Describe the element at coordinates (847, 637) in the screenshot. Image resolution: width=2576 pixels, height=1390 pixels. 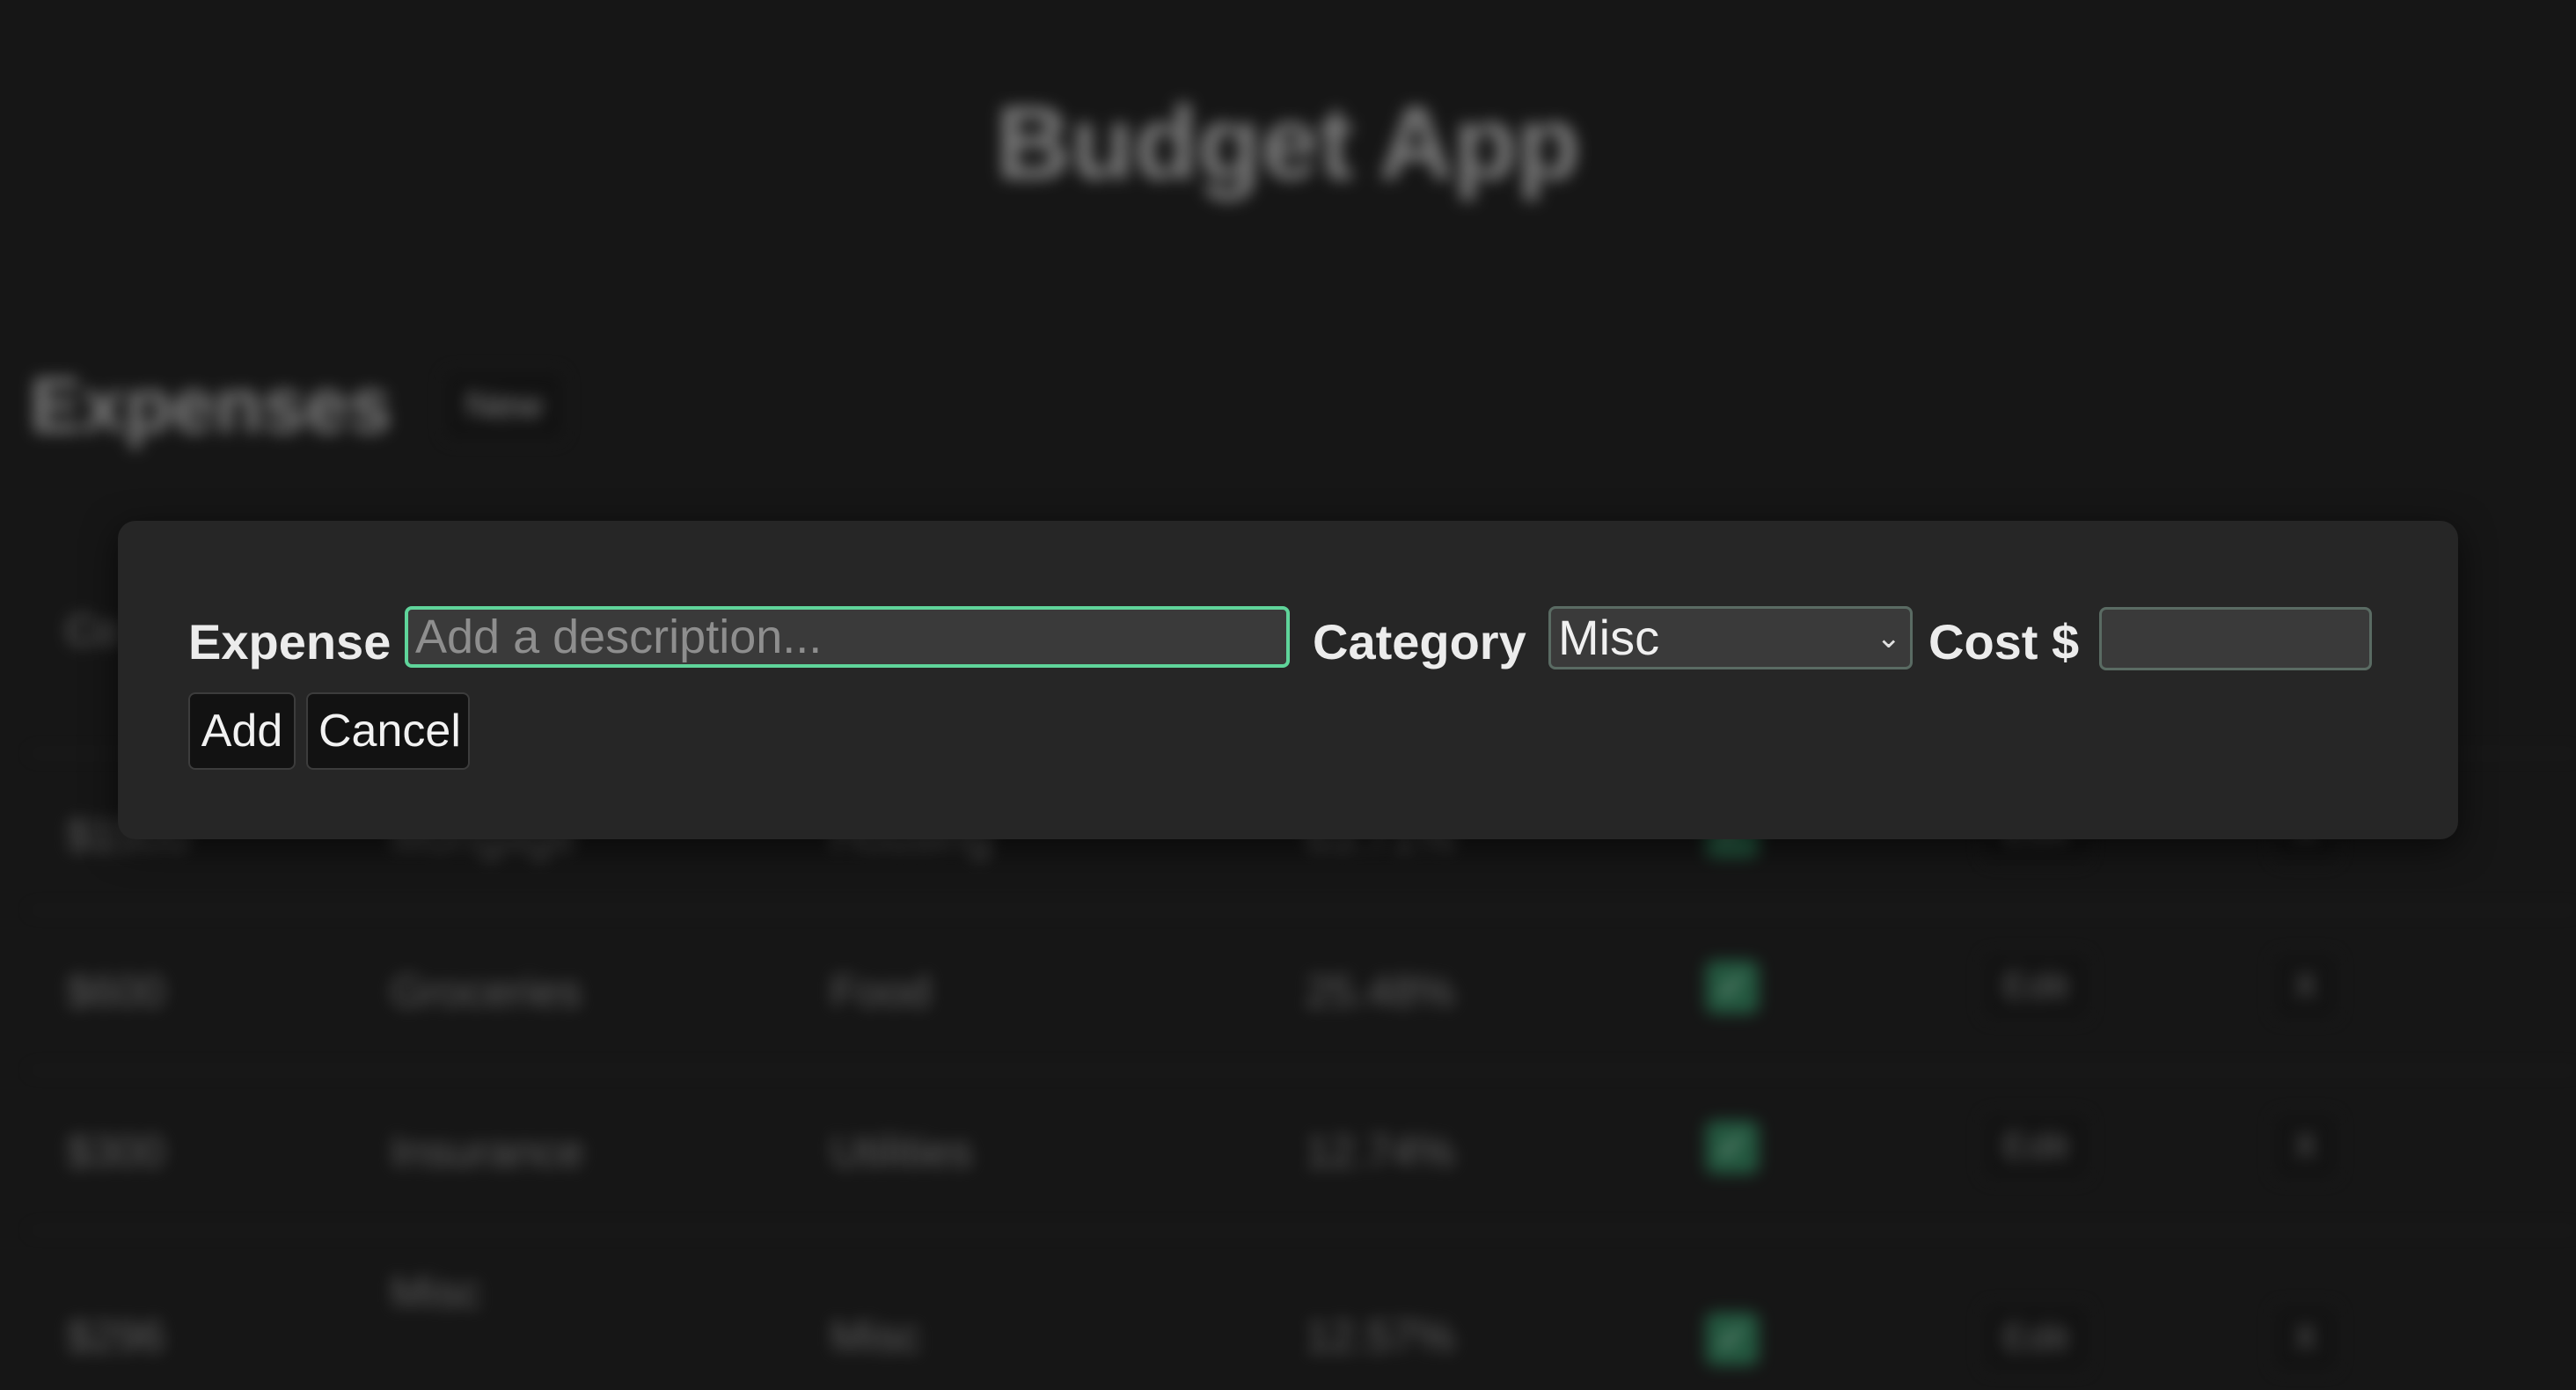
I see `description-input` at that location.